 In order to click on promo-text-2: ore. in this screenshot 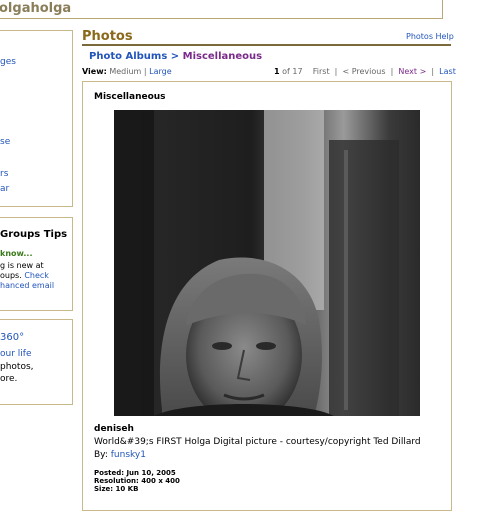, I will do `click(9, 379)`.